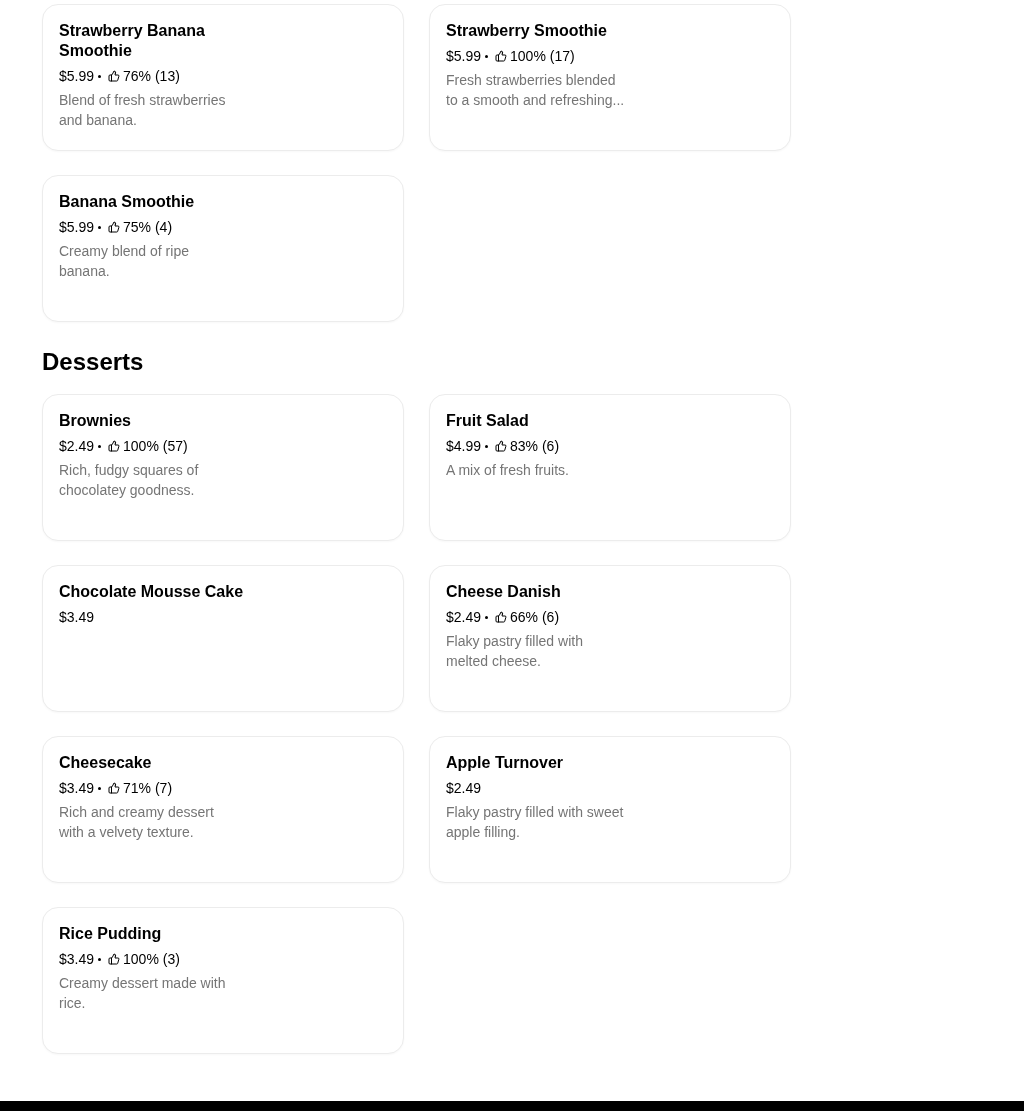 The width and height of the screenshot is (1024, 1111). What do you see at coordinates (124, 261) in the screenshot?
I see `item-description: Creamy blend of ripe banana.` at bounding box center [124, 261].